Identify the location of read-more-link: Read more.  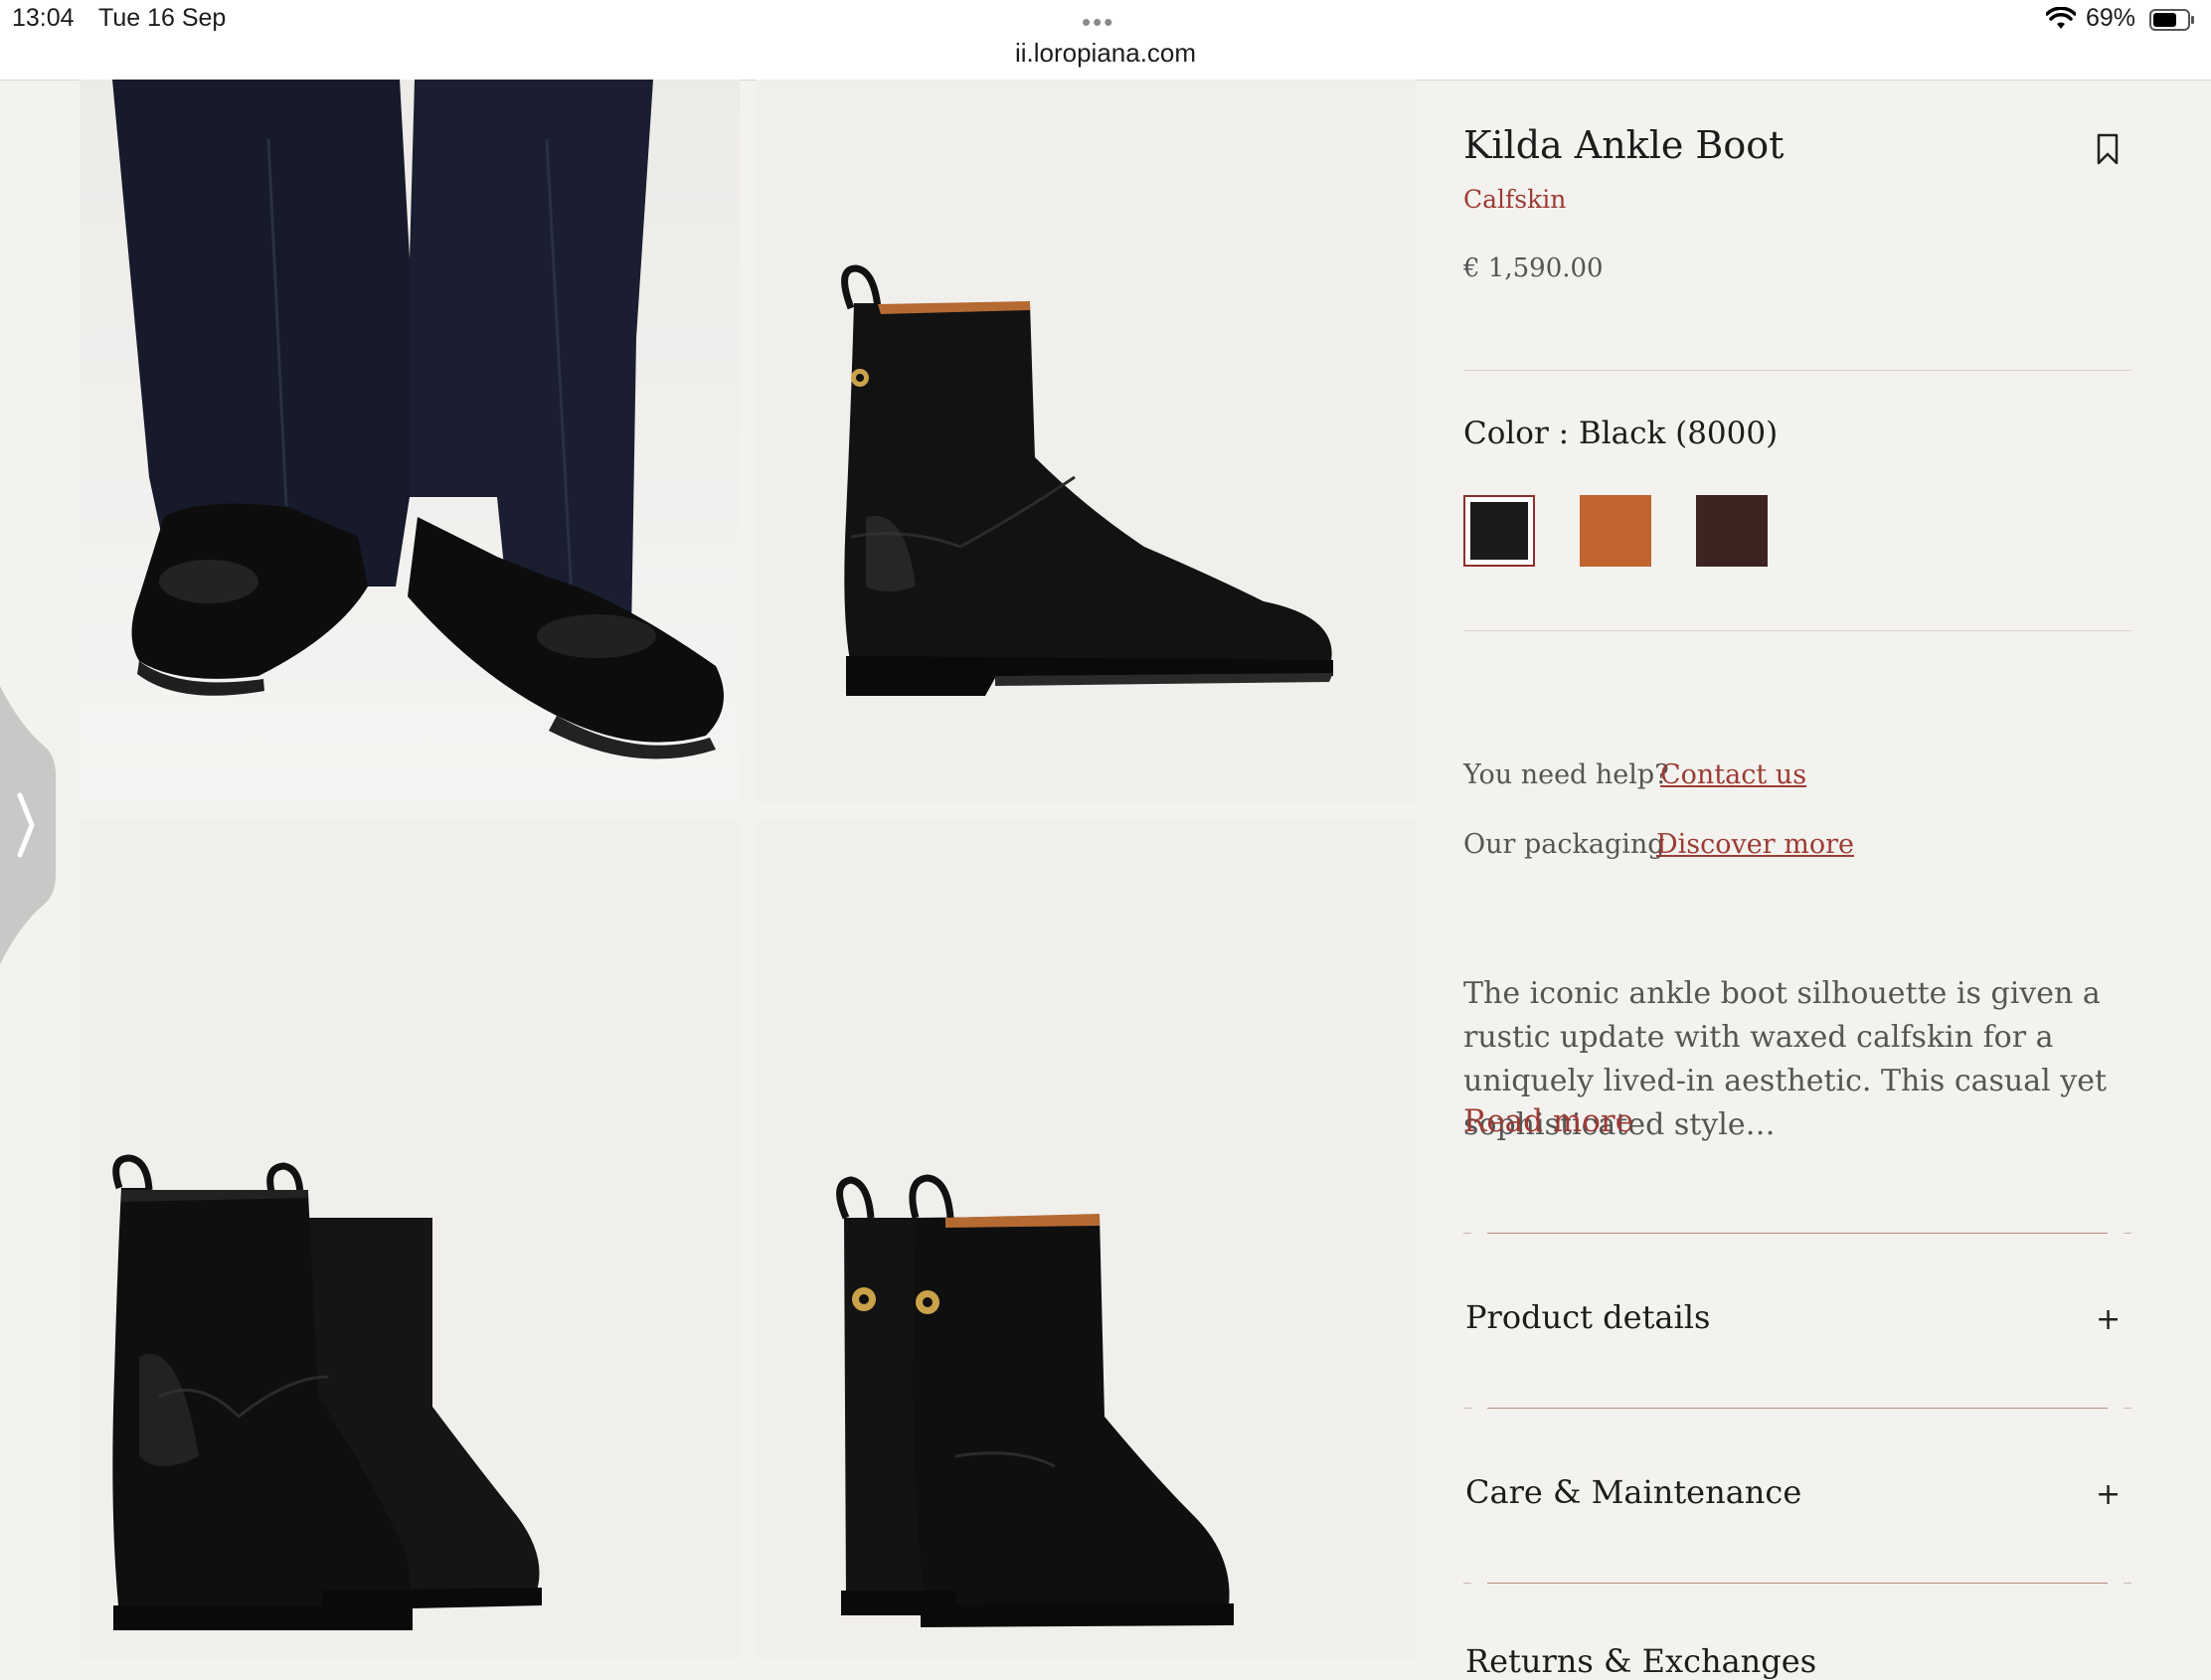
(1548, 1121).